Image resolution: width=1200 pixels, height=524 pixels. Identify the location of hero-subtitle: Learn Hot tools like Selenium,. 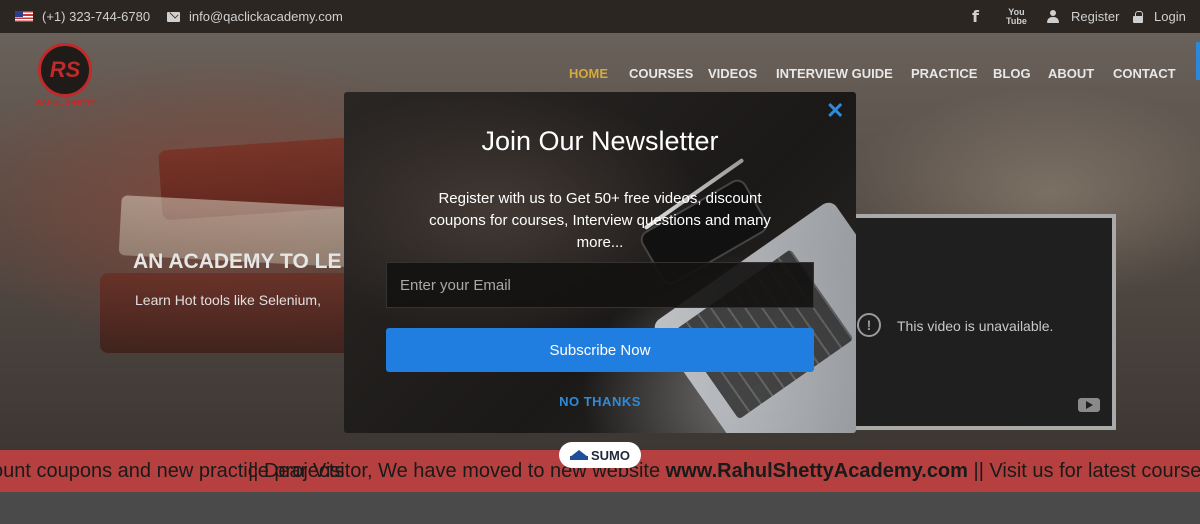
(228, 300).